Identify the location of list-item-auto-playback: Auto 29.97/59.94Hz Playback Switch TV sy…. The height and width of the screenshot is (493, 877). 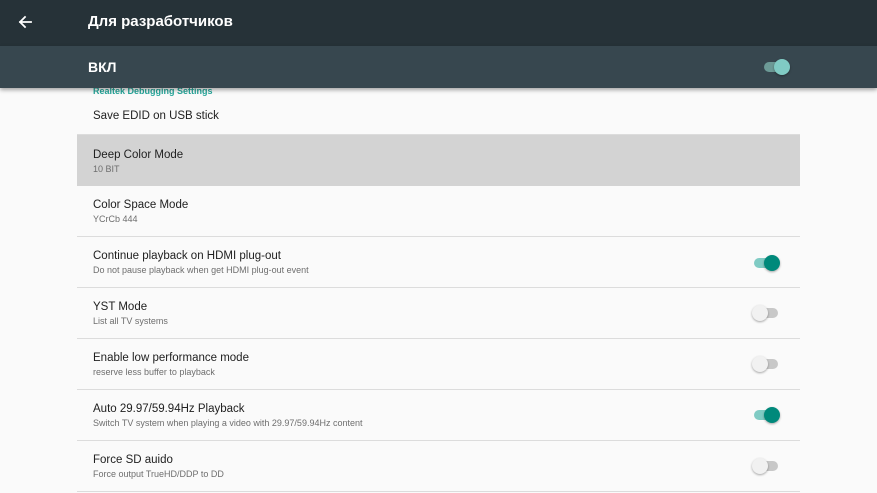
(438, 415).